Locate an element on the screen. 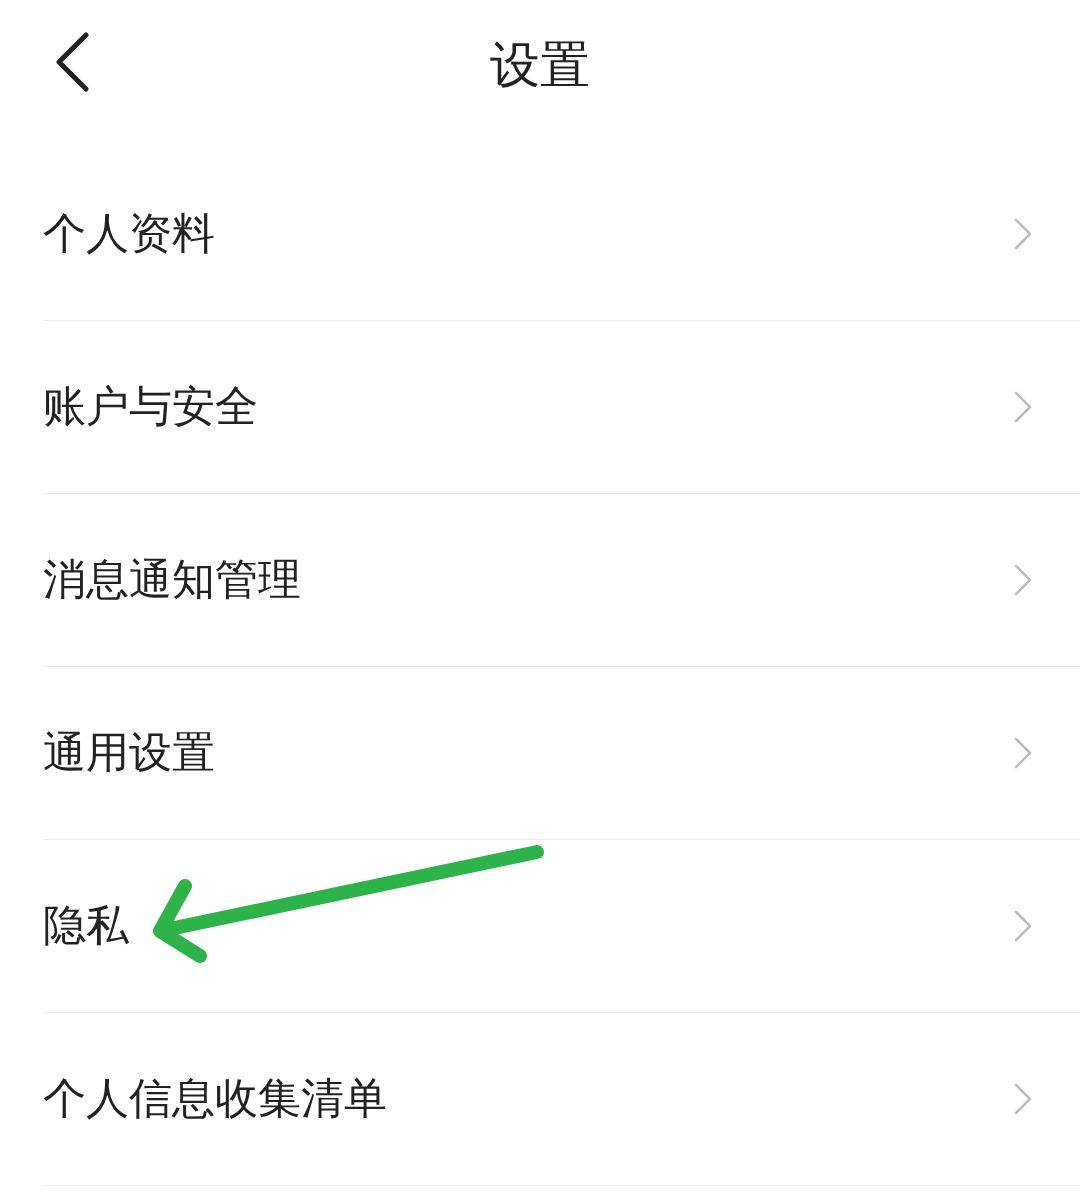 This screenshot has height=1194, width=1080. page-title: 设置 is located at coordinates (540, 68).